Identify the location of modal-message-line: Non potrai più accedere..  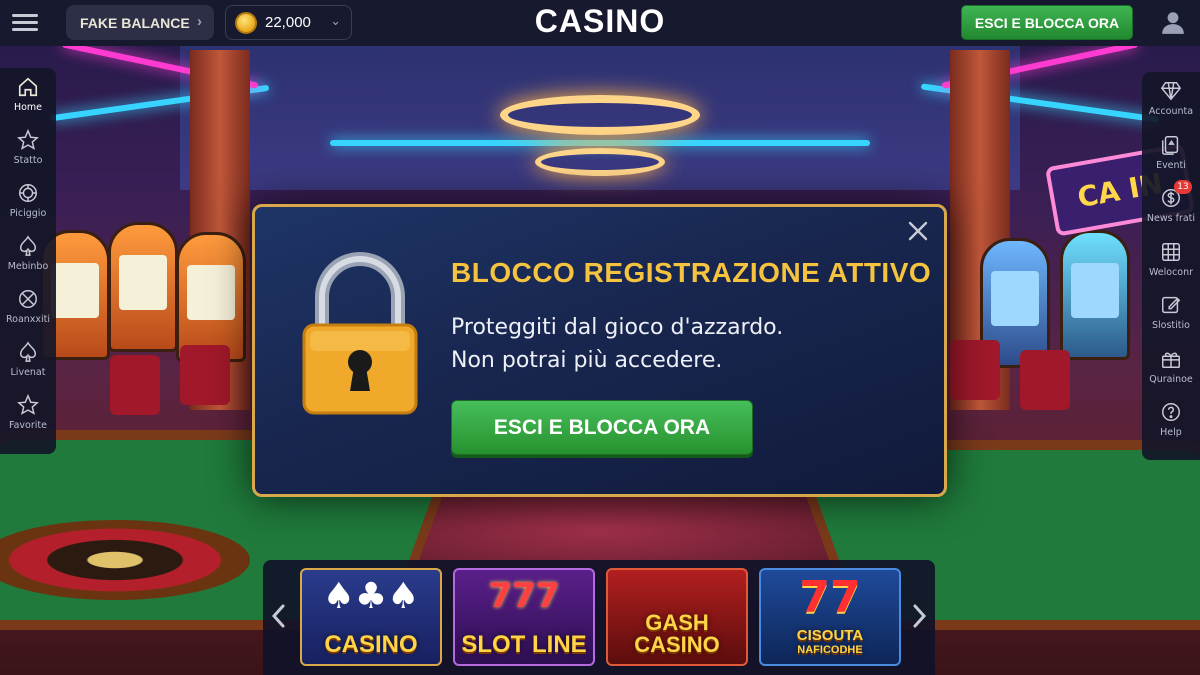
(587, 360).